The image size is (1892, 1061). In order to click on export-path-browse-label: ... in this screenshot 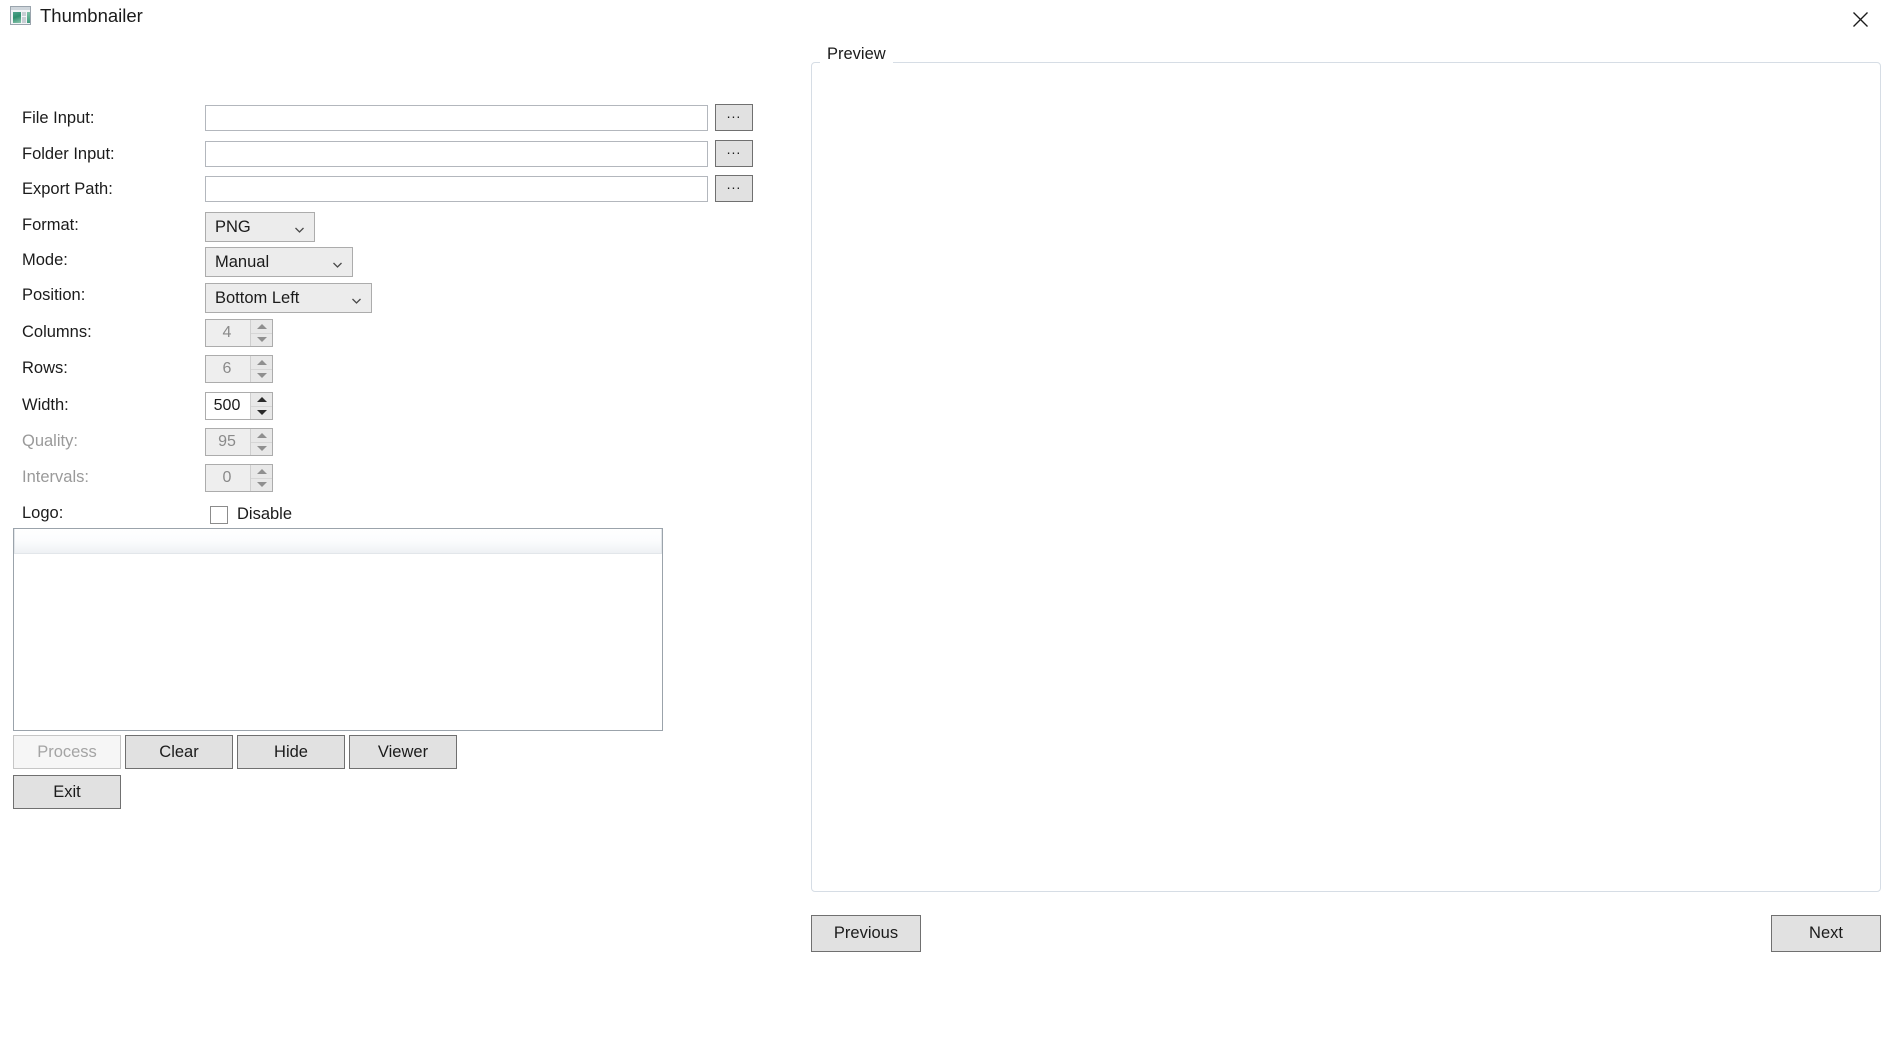, I will do `click(734, 184)`.